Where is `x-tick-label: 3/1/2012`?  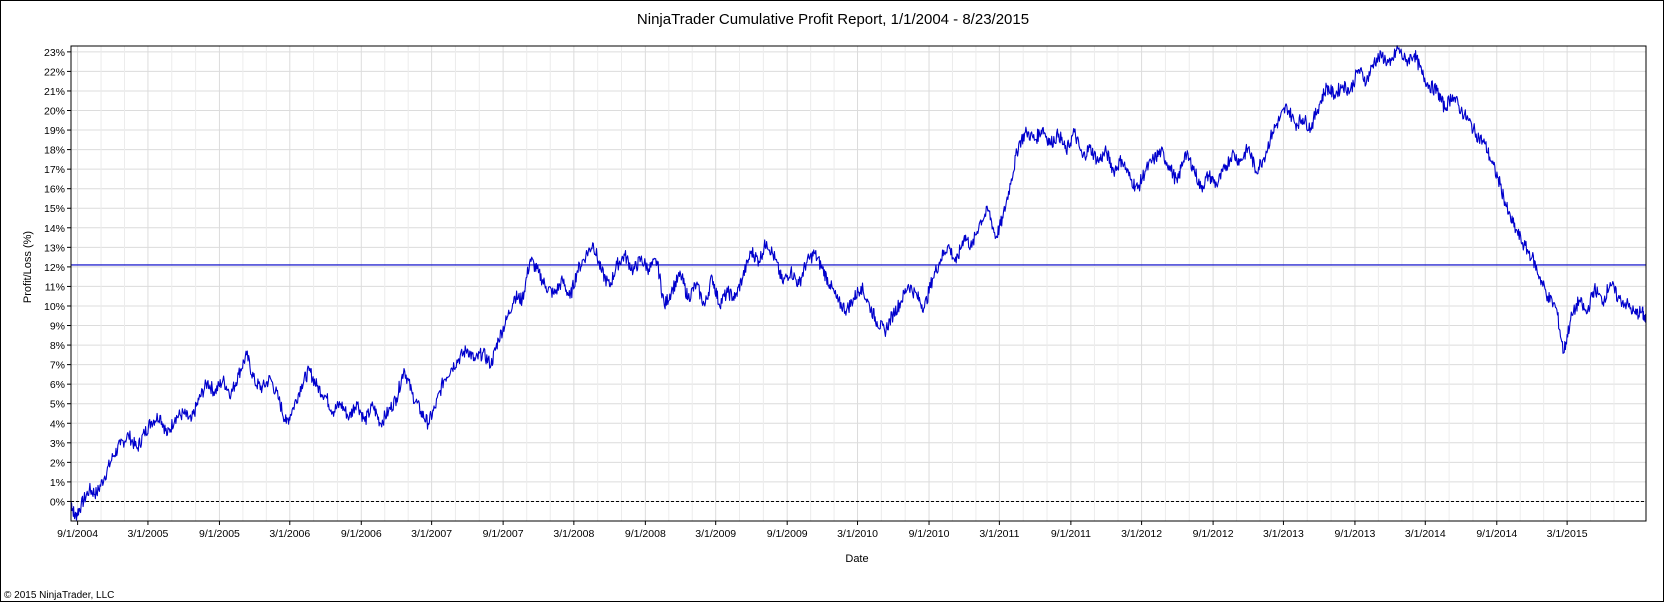
x-tick-label: 3/1/2012 is located at coordinates (1141, 534).